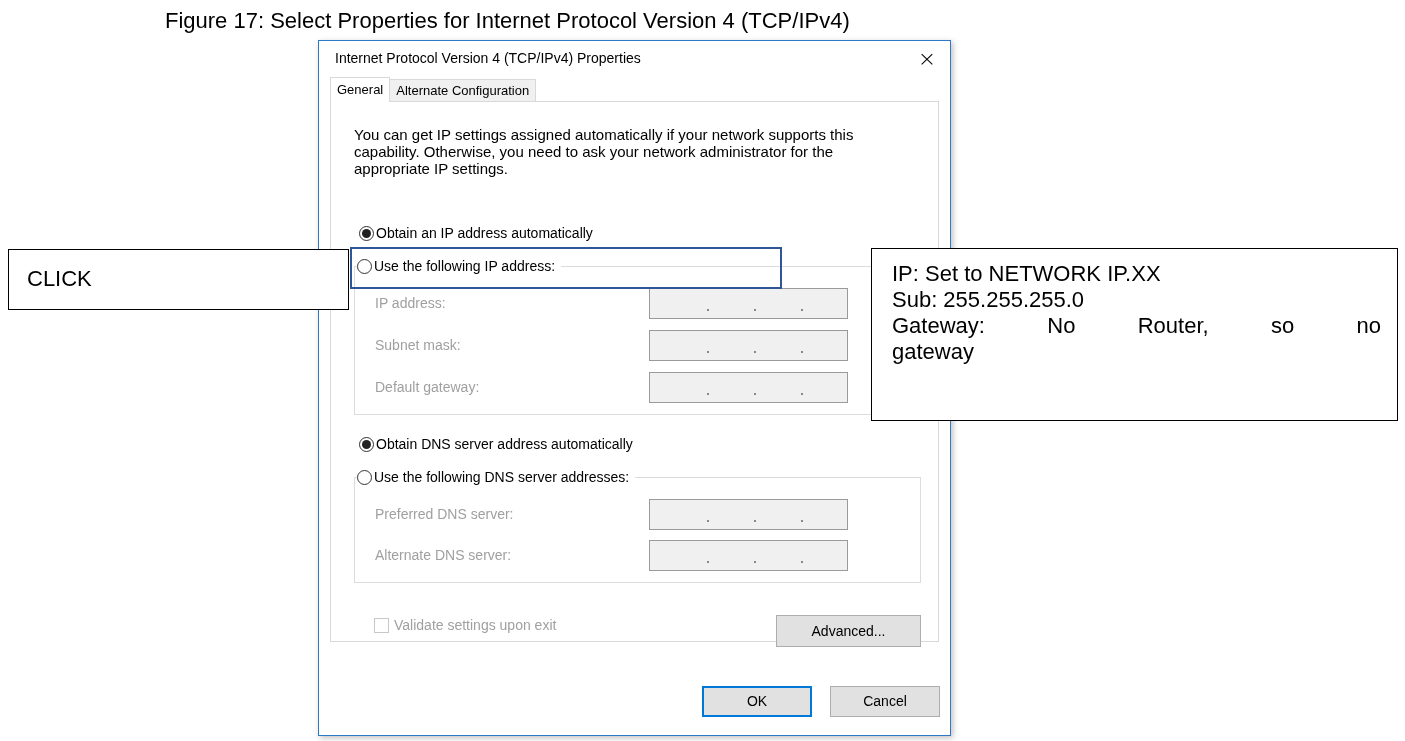 The image size is (1405, 741). Describe the element at coordinates (757, 701) in the screenshot. I see `dialog-button: OK` at that location.